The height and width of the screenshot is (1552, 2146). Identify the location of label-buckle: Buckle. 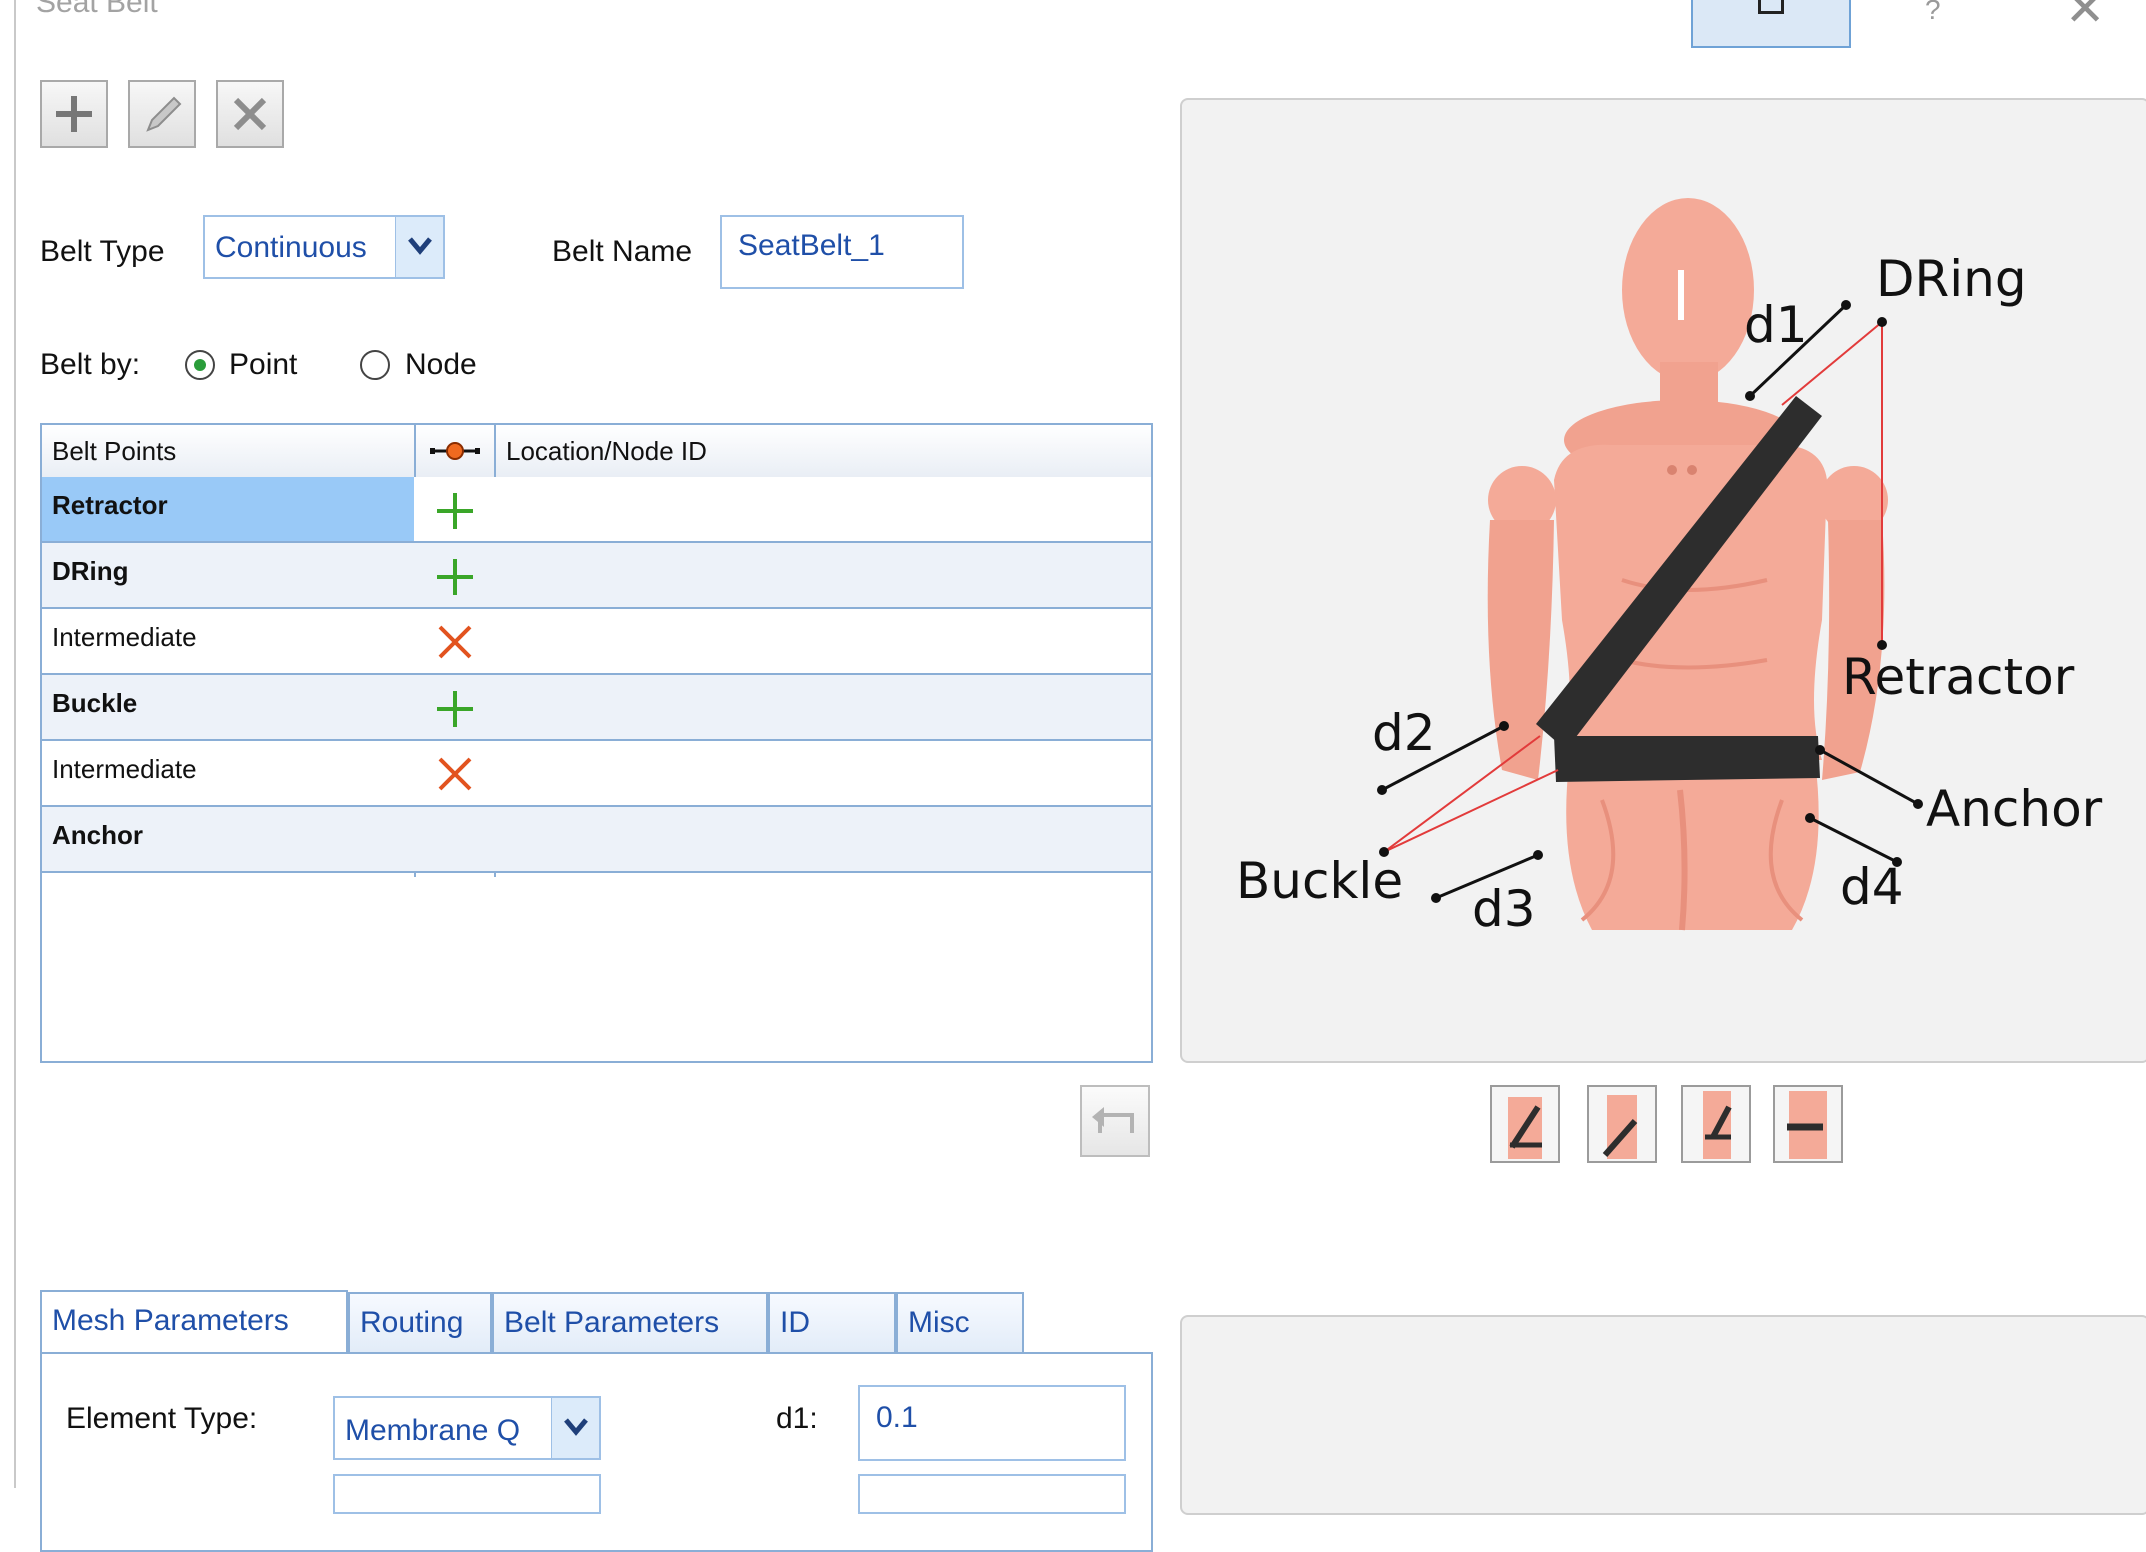
(1319, 881).